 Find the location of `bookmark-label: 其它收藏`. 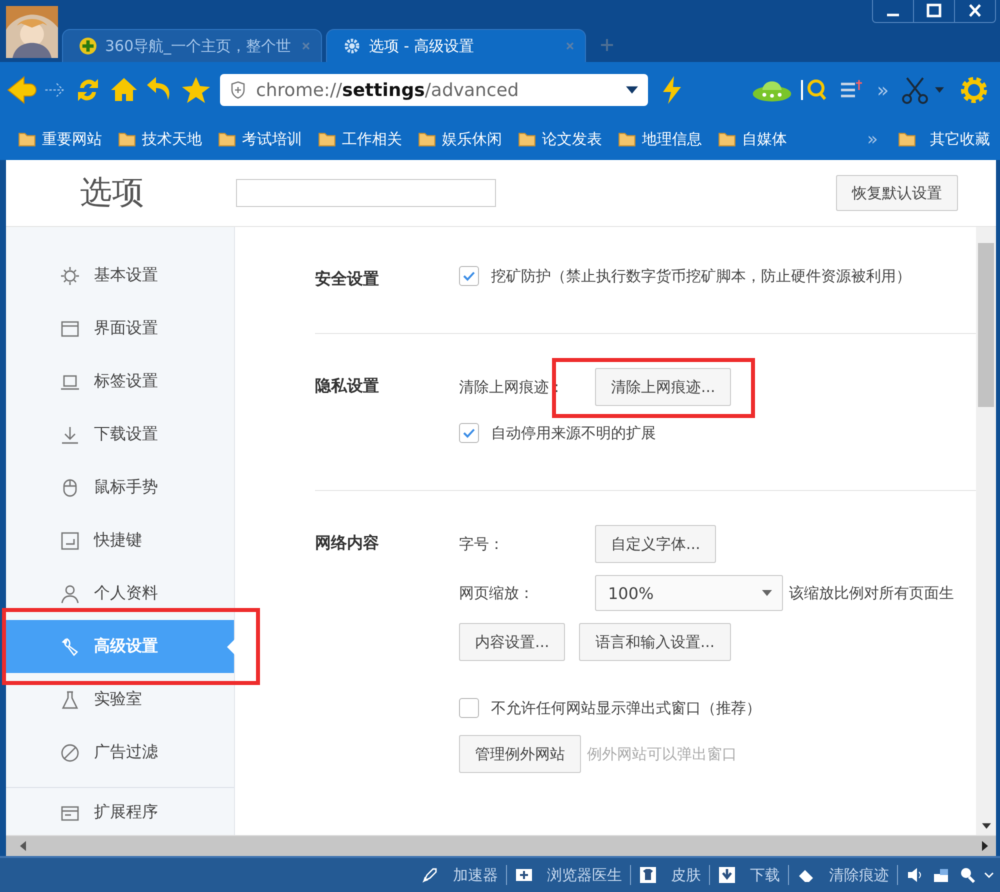

bookmark-label: 其它收藏 is located at coordinates (960, 139).